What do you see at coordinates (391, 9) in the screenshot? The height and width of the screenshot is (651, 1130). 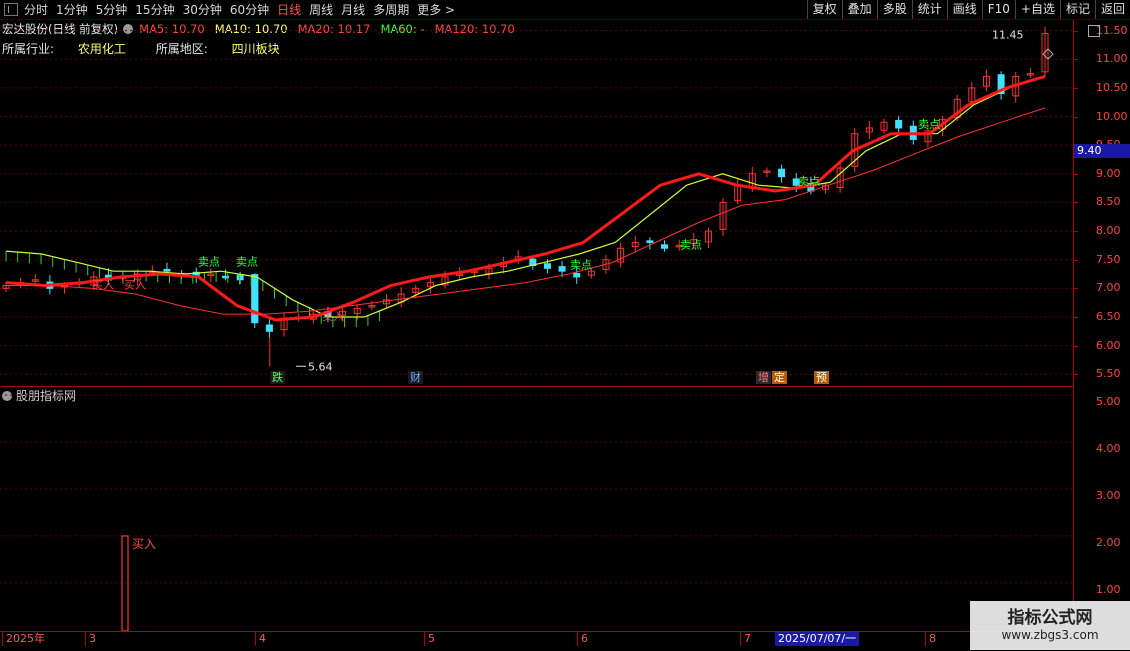 I see `period-tab-9: 多周期` at bounding box center [391, 9].